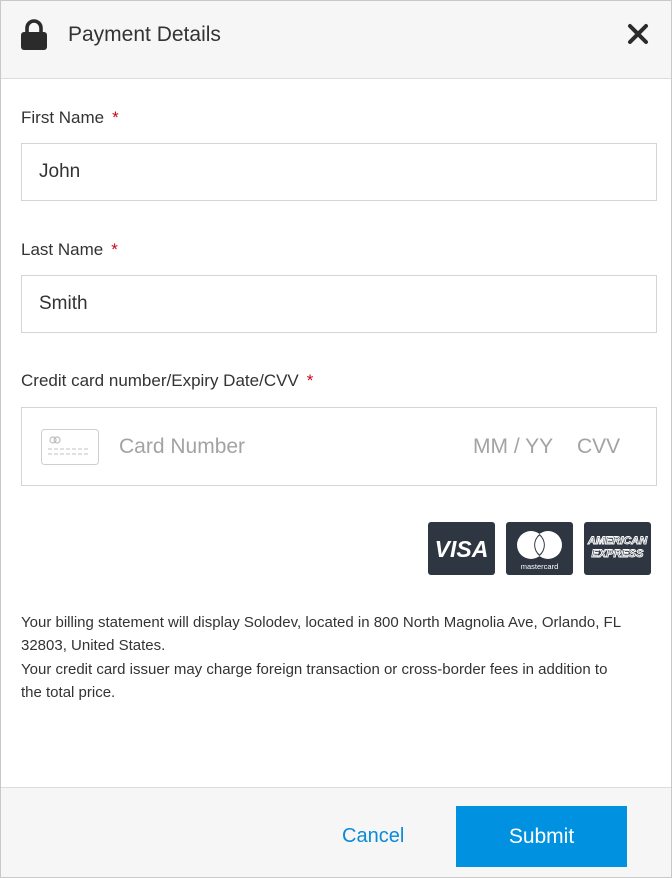 The height and width of the screenshot is (878, 672). Describe the element at coordinates (63, 117) in the screenshot. I see `first-name-label-text: First Name` at that location.